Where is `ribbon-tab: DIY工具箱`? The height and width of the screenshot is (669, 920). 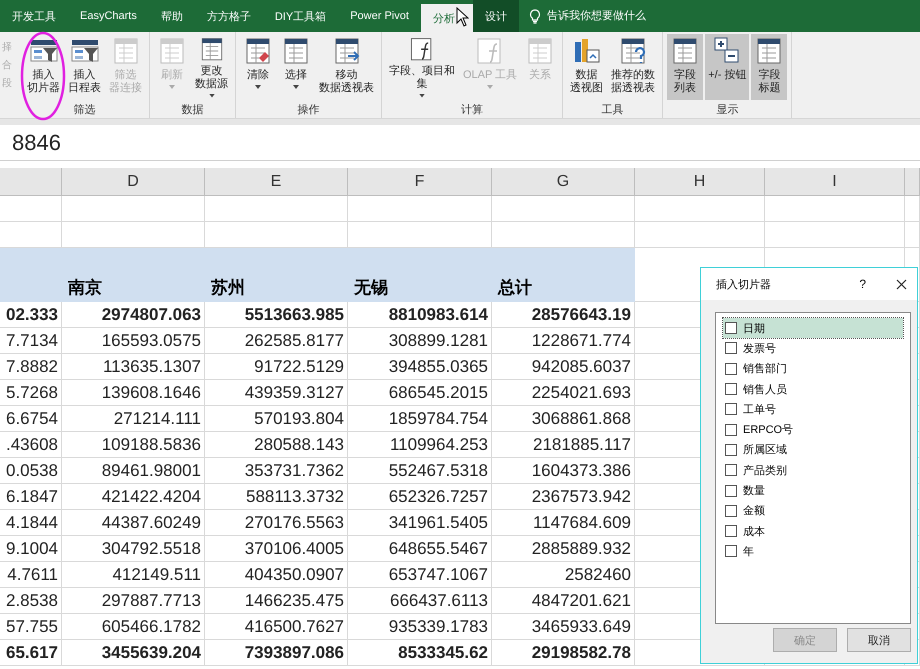 ribbon-tab: DIY工具箱 is located at coordinates (300, 16).